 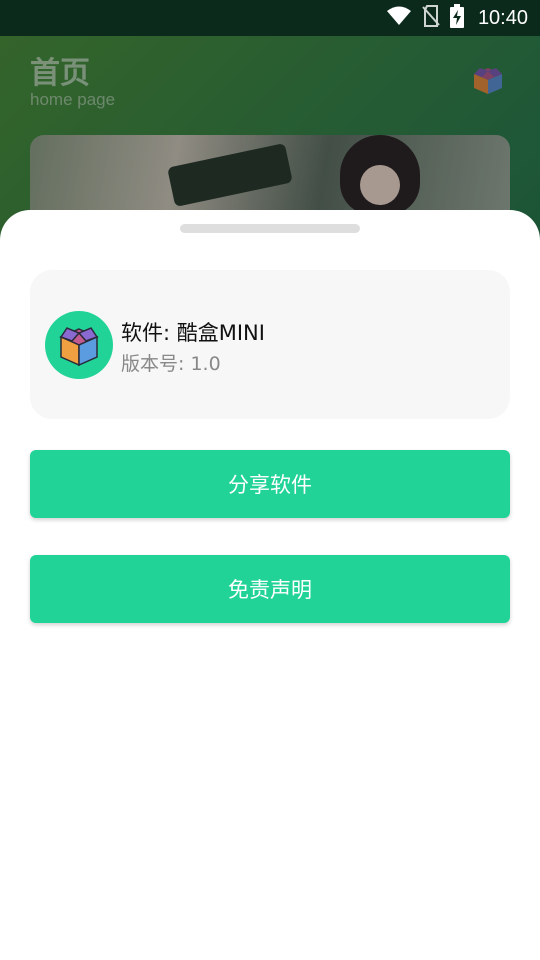 What do you see at coordinates (171, 364) in the screenshot?
I see `app-version: 版本号: 1.0` at bounding box center [171, 364].